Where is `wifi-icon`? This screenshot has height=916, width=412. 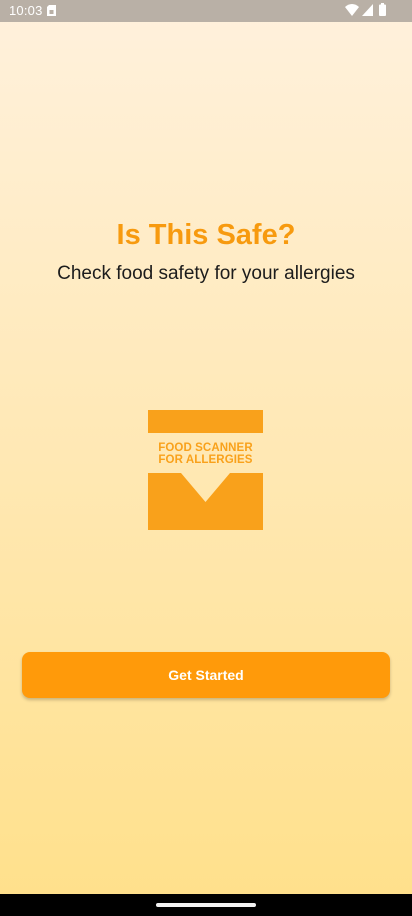 wifi-icon is located at coordinates (352, 10).